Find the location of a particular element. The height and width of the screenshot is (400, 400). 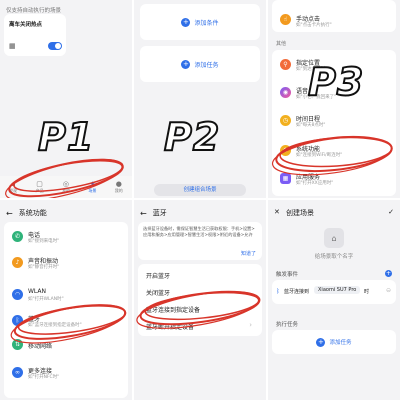

signal-icon: ⇅ is located at coordinates (17, 344).